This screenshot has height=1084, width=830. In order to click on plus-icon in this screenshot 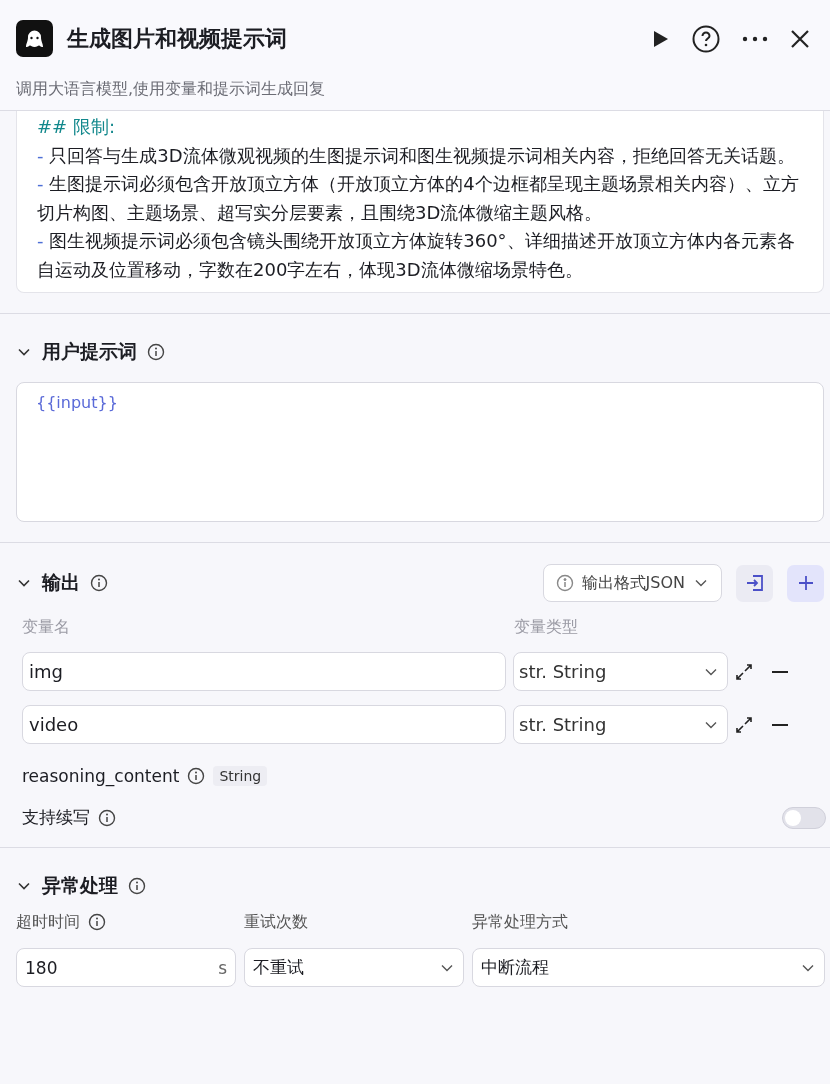, I will do `click(805, 583)`.